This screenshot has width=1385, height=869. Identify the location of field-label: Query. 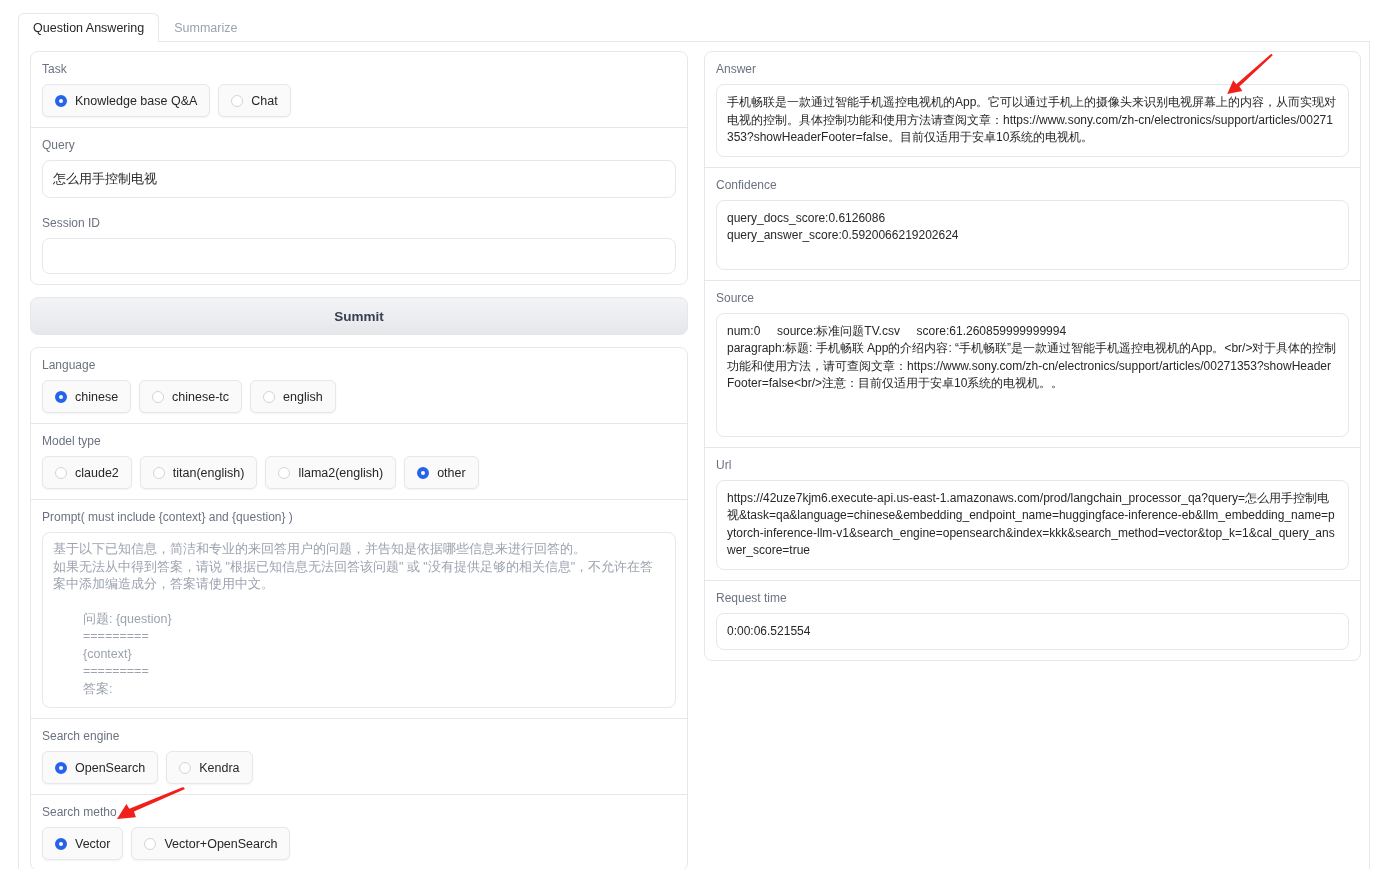
(59, 145).